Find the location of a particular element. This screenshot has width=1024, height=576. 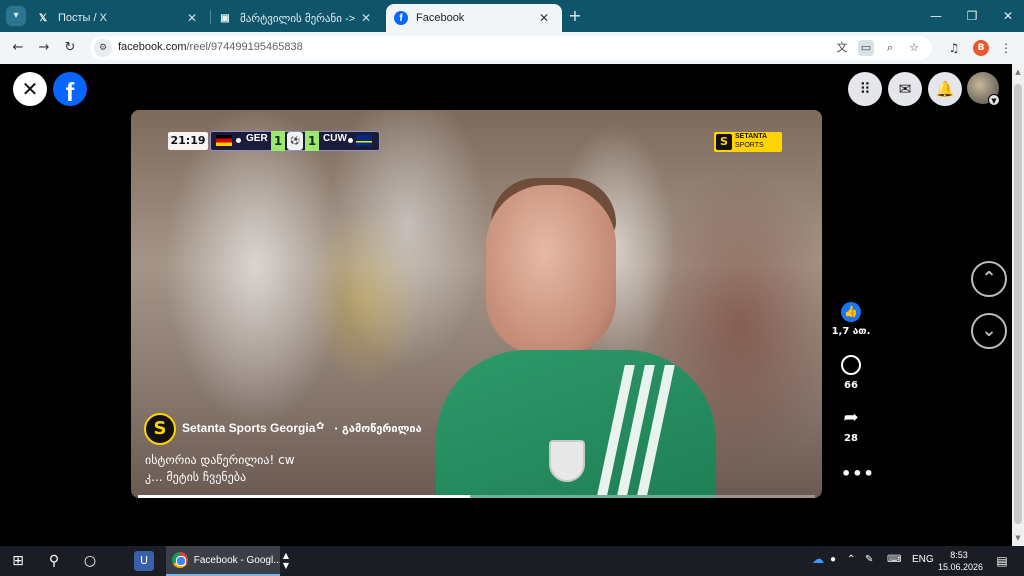

facebook-logo-icon: f is located at coordinates (70, 89).